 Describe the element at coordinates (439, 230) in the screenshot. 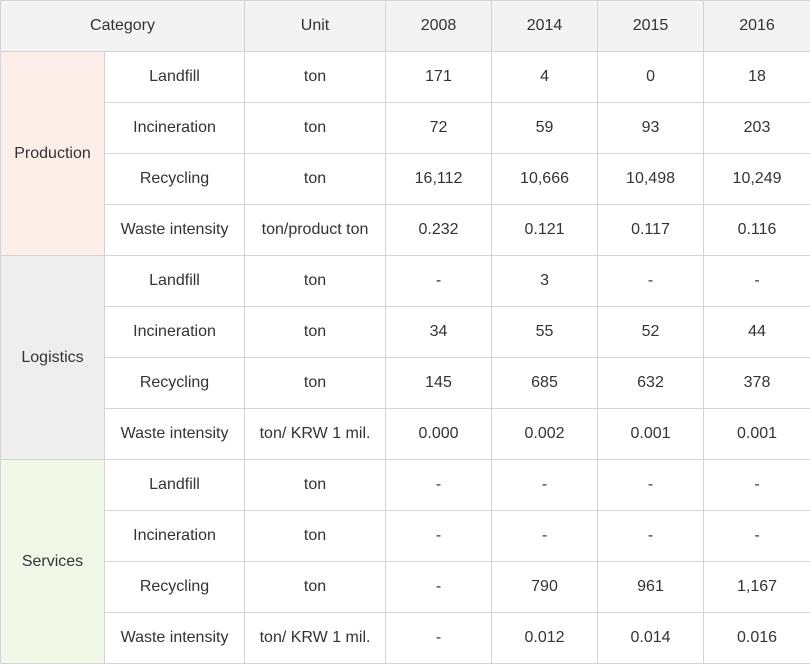

I see `value-cell: 0.232` at that location.